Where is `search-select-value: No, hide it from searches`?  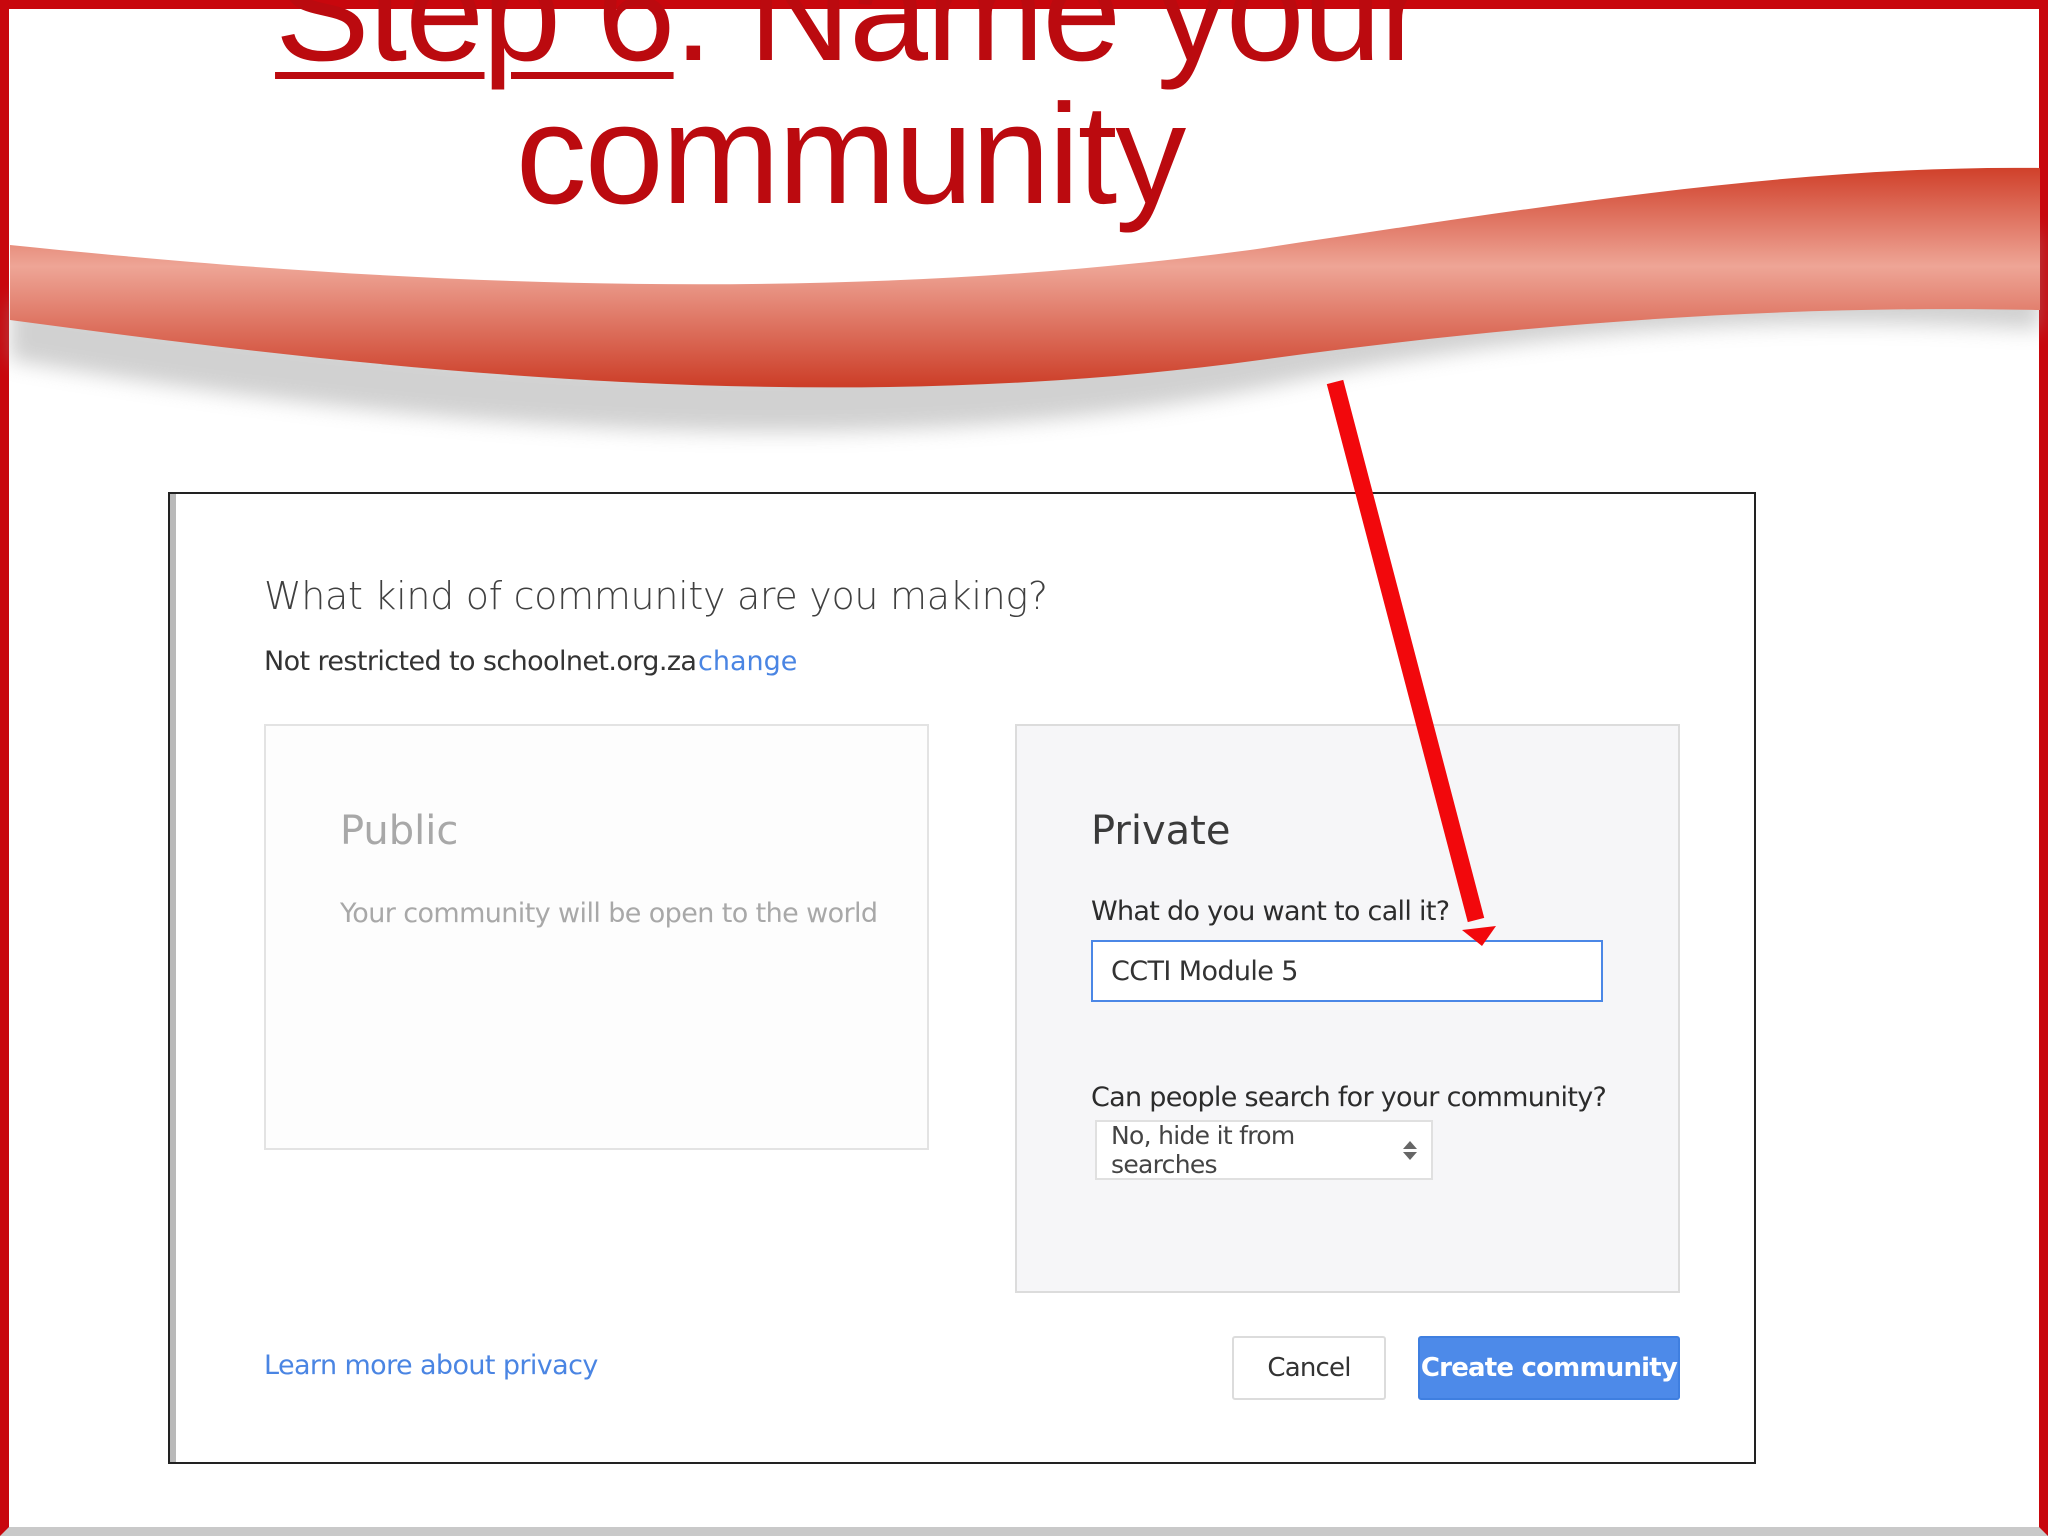 search-select-value: No, hide it from searches is located at coordinates (1203, 1150).